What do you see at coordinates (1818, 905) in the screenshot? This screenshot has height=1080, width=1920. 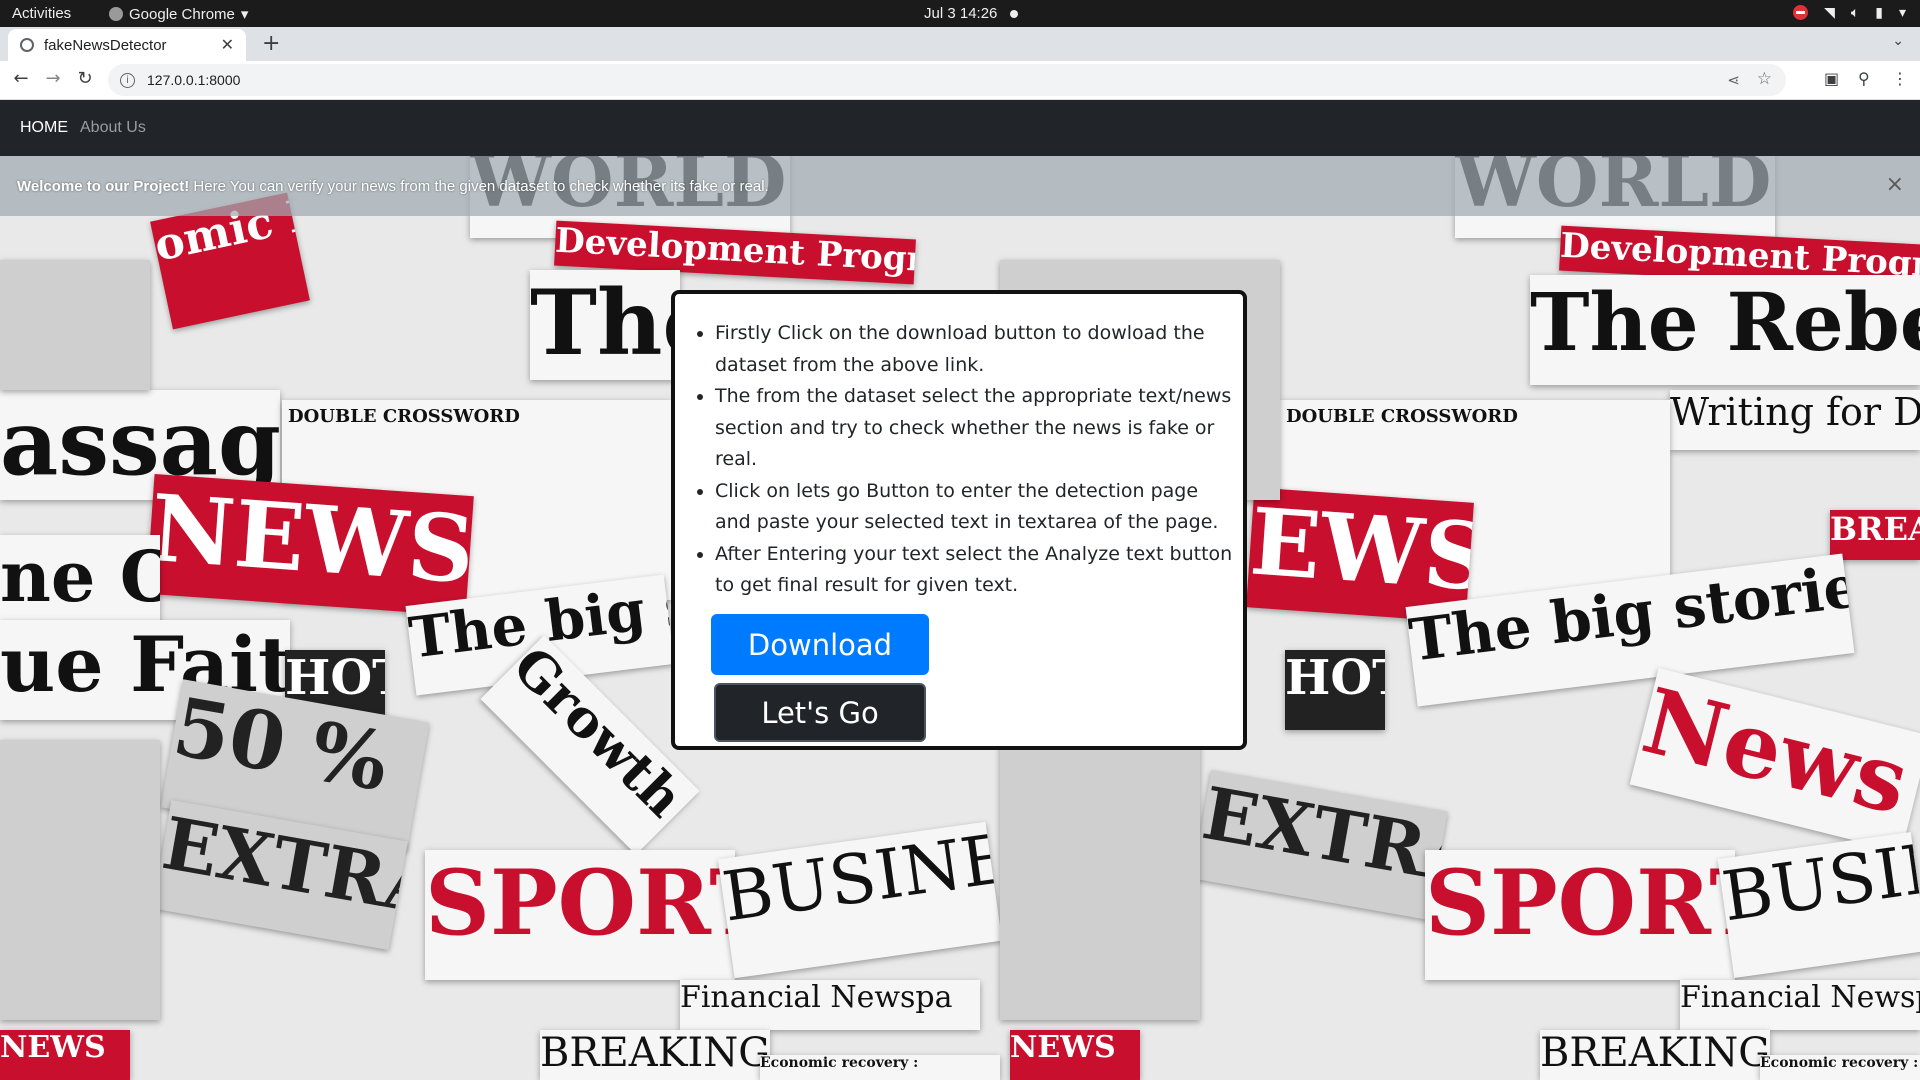 I see `bg-clipping: BUSIN` at bounding box center [1818, 905].